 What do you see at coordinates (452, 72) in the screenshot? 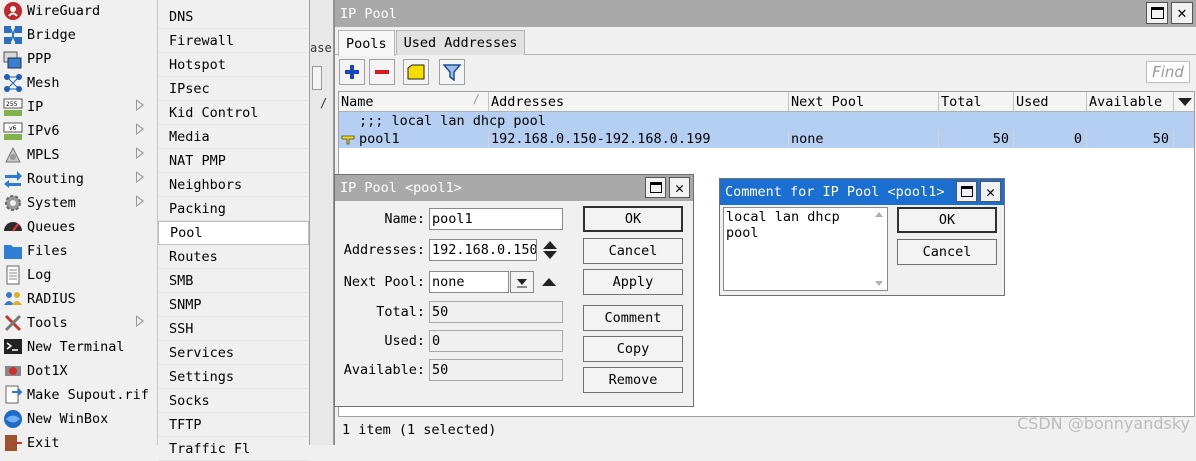
I see `filter-button` at bounding box center [452, 72].